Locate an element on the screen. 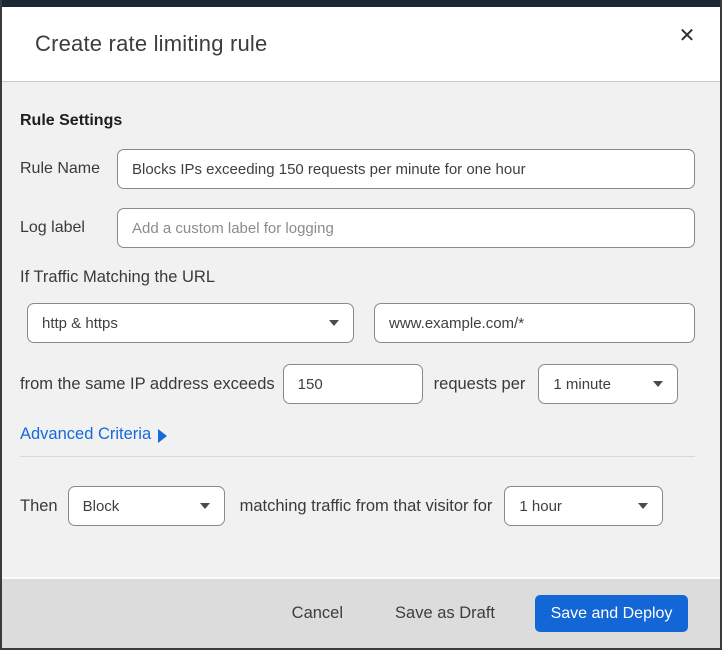  rule-name-input is located at coordinates (406, 169).